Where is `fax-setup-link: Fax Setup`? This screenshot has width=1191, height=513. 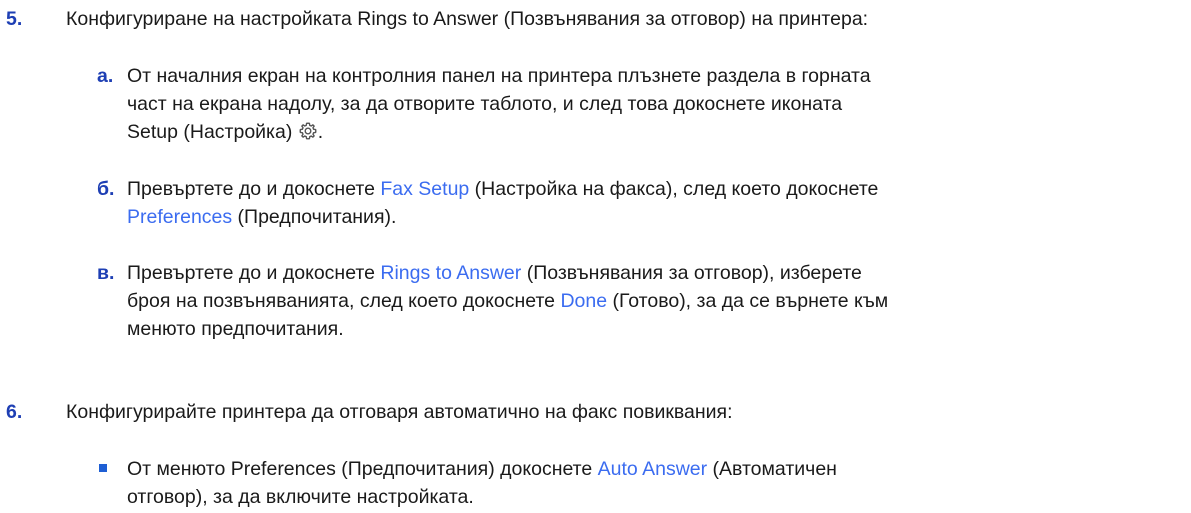
fax-setup-link: Fax Setup is located at coordinates (424, 189).